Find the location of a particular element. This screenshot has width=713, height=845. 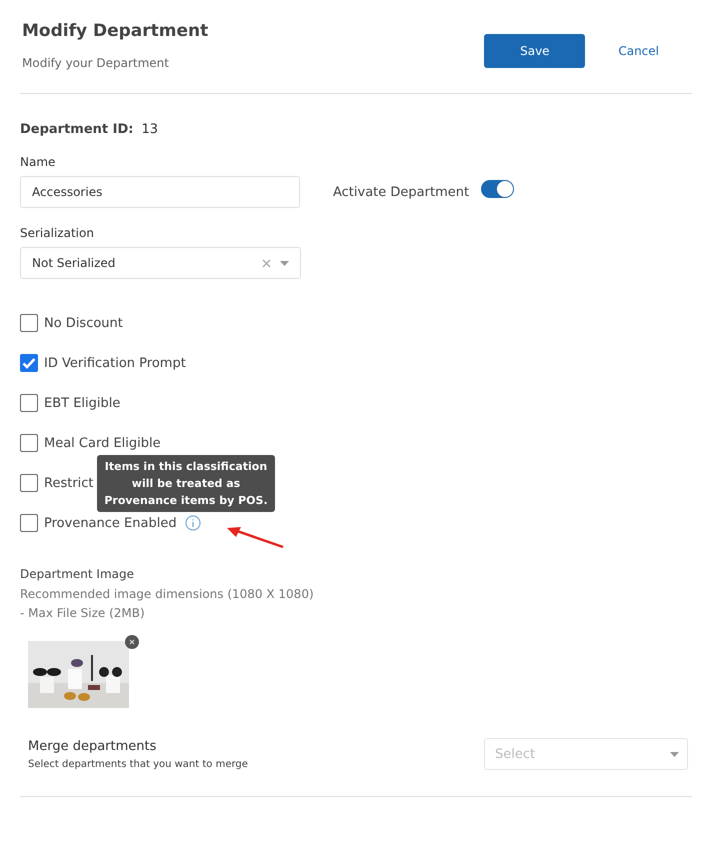

department-id-label: Department ID: is located at coordinates (77, 129).